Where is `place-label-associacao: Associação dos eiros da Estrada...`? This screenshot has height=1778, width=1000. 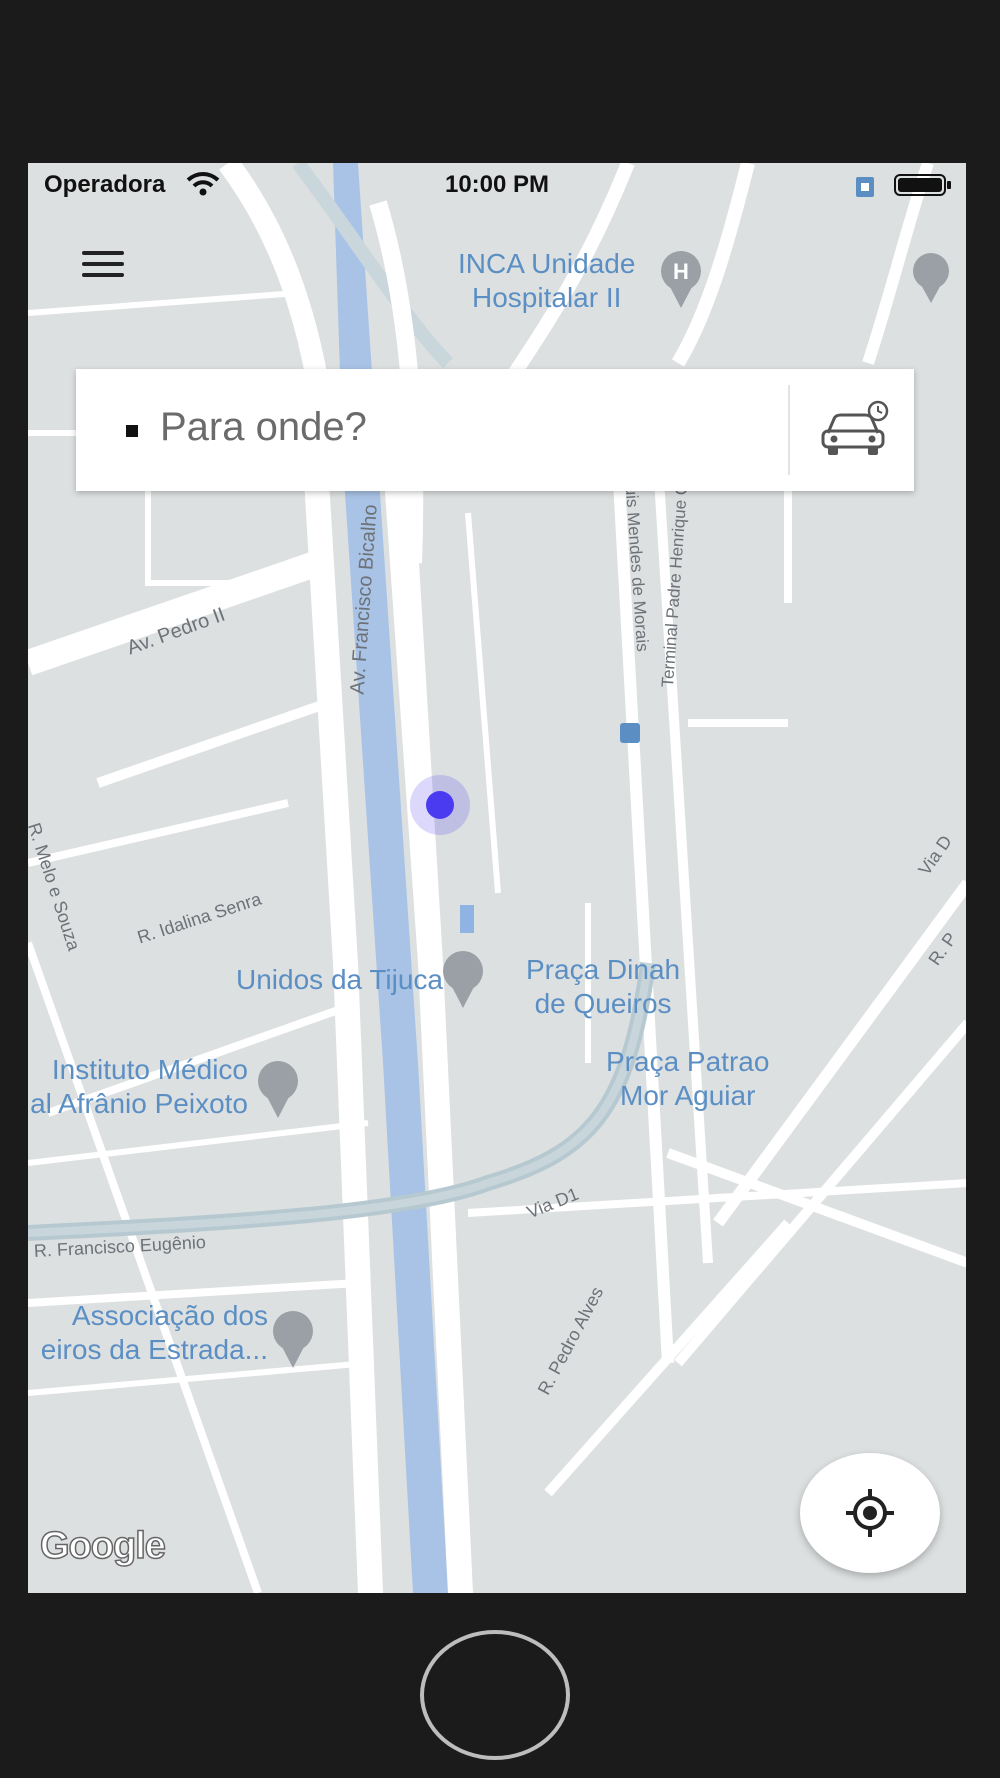
place-label-associacao: Associação dos eiros da Estrada... is located at coordinates (148, 1333).